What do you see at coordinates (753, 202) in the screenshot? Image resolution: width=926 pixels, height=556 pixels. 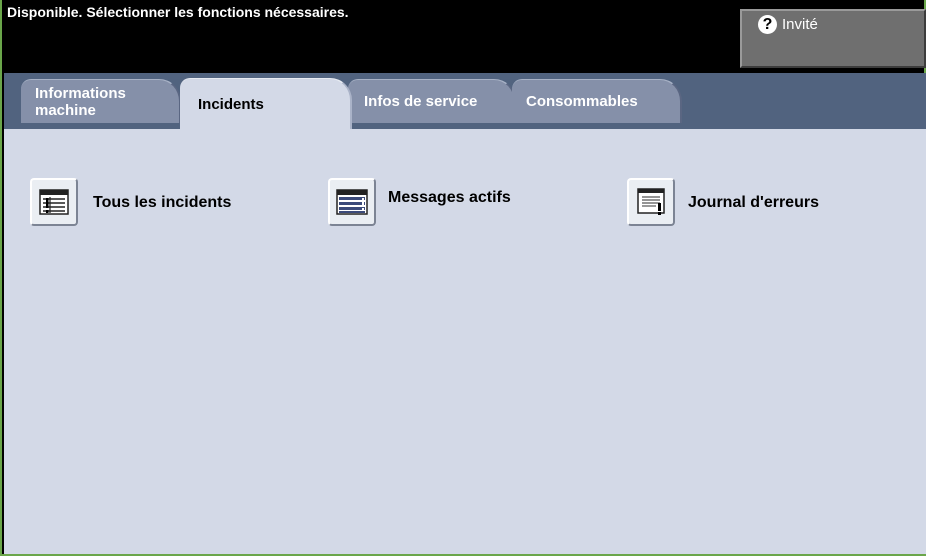 I see `error-log-label: Journal d'erreurs` at bounding box center [753, 202].